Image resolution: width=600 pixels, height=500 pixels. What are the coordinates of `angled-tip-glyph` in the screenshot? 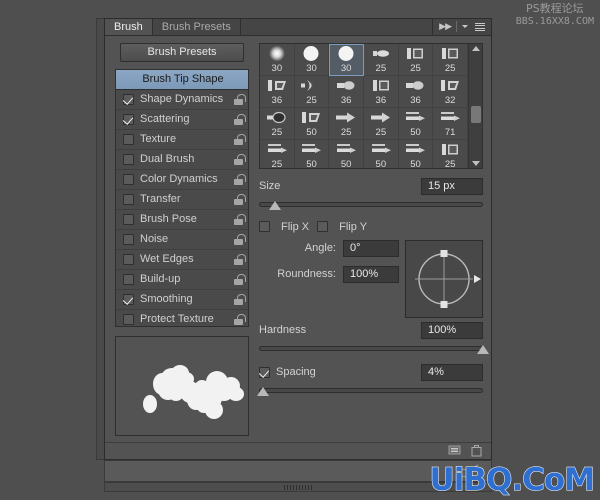 It's located at (450, 86).